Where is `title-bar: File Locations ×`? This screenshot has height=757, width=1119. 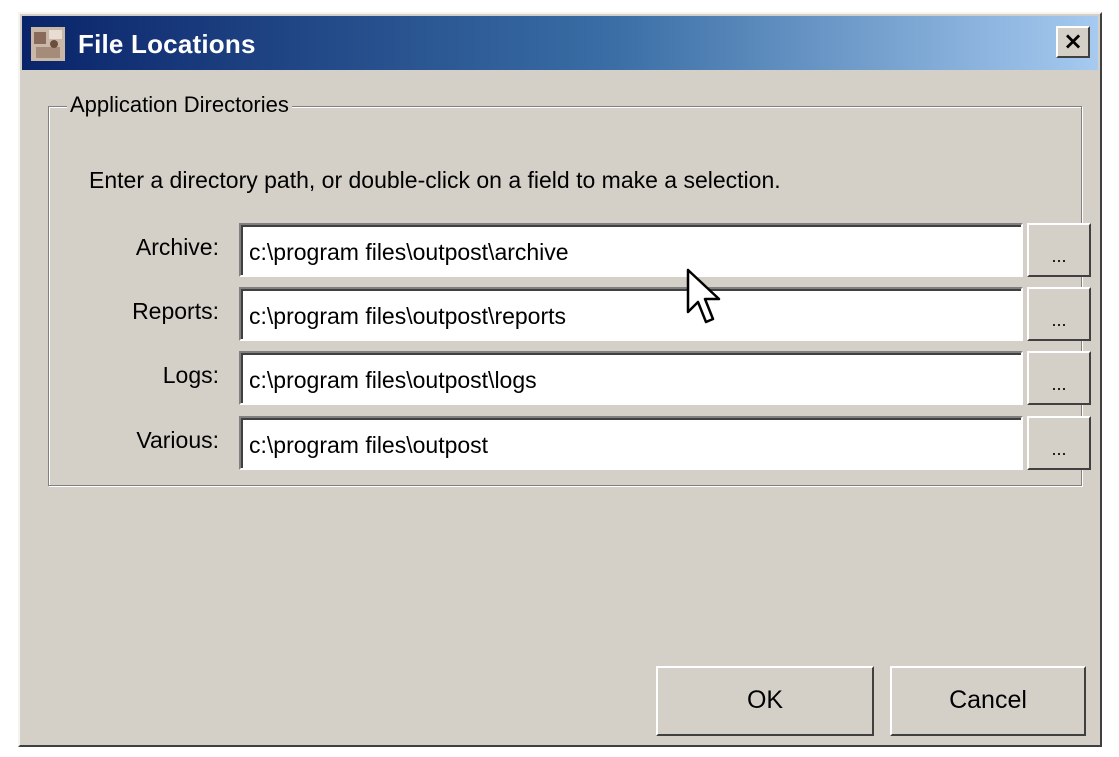 title-bar: File Locations × is located at coordinates (560, 43).